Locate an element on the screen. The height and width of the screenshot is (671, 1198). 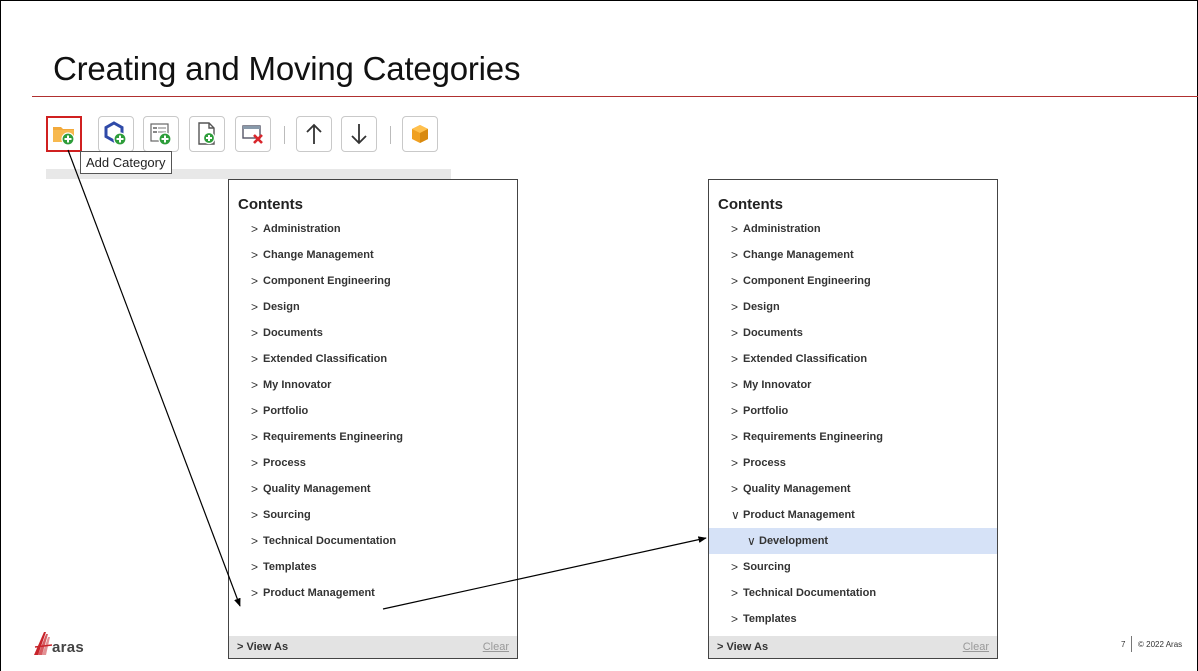
add-item-button is located at coordinates (116, 134).